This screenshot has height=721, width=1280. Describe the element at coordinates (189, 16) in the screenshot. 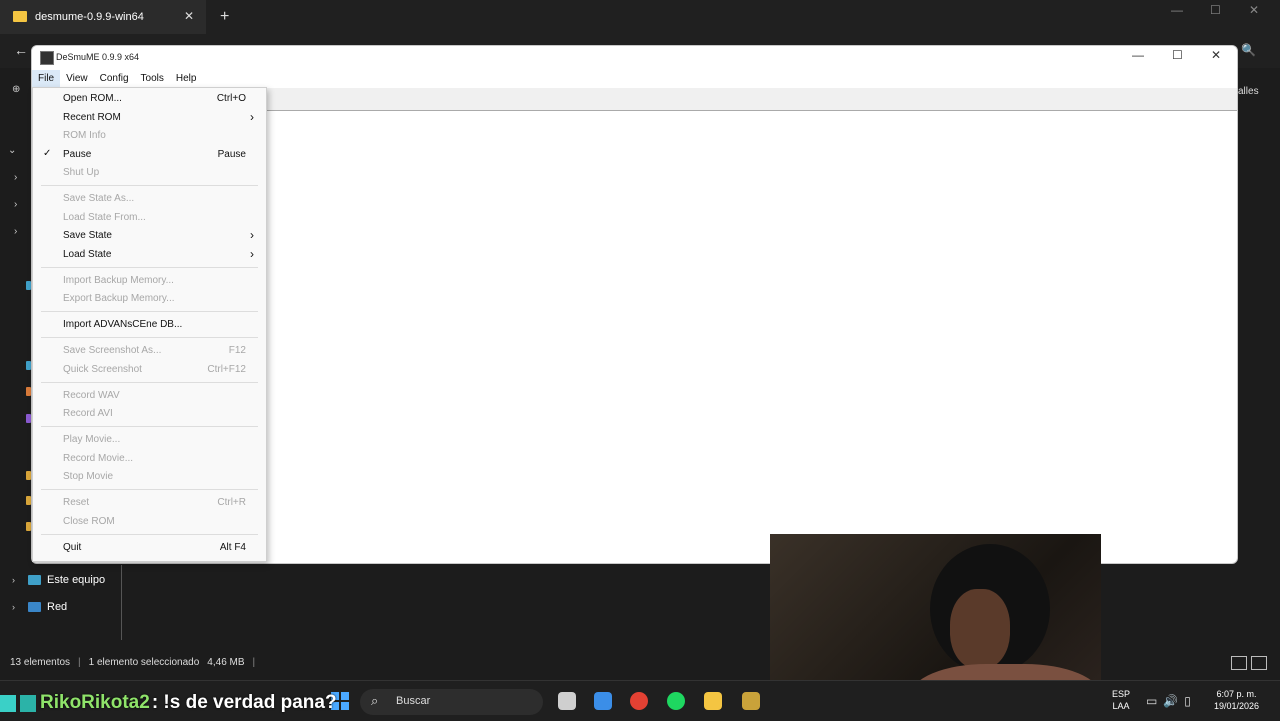

I see `close-tab-icon: ✕` at that location.